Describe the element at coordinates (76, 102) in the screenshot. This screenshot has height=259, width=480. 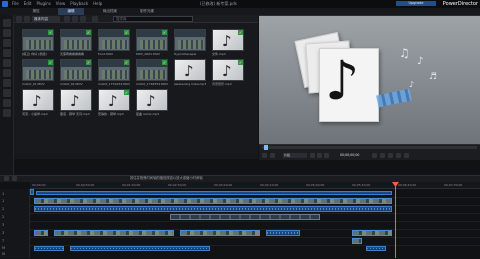
I see `library-item: ♪ 童话 - 钢琴 无词.mp3` at that location.